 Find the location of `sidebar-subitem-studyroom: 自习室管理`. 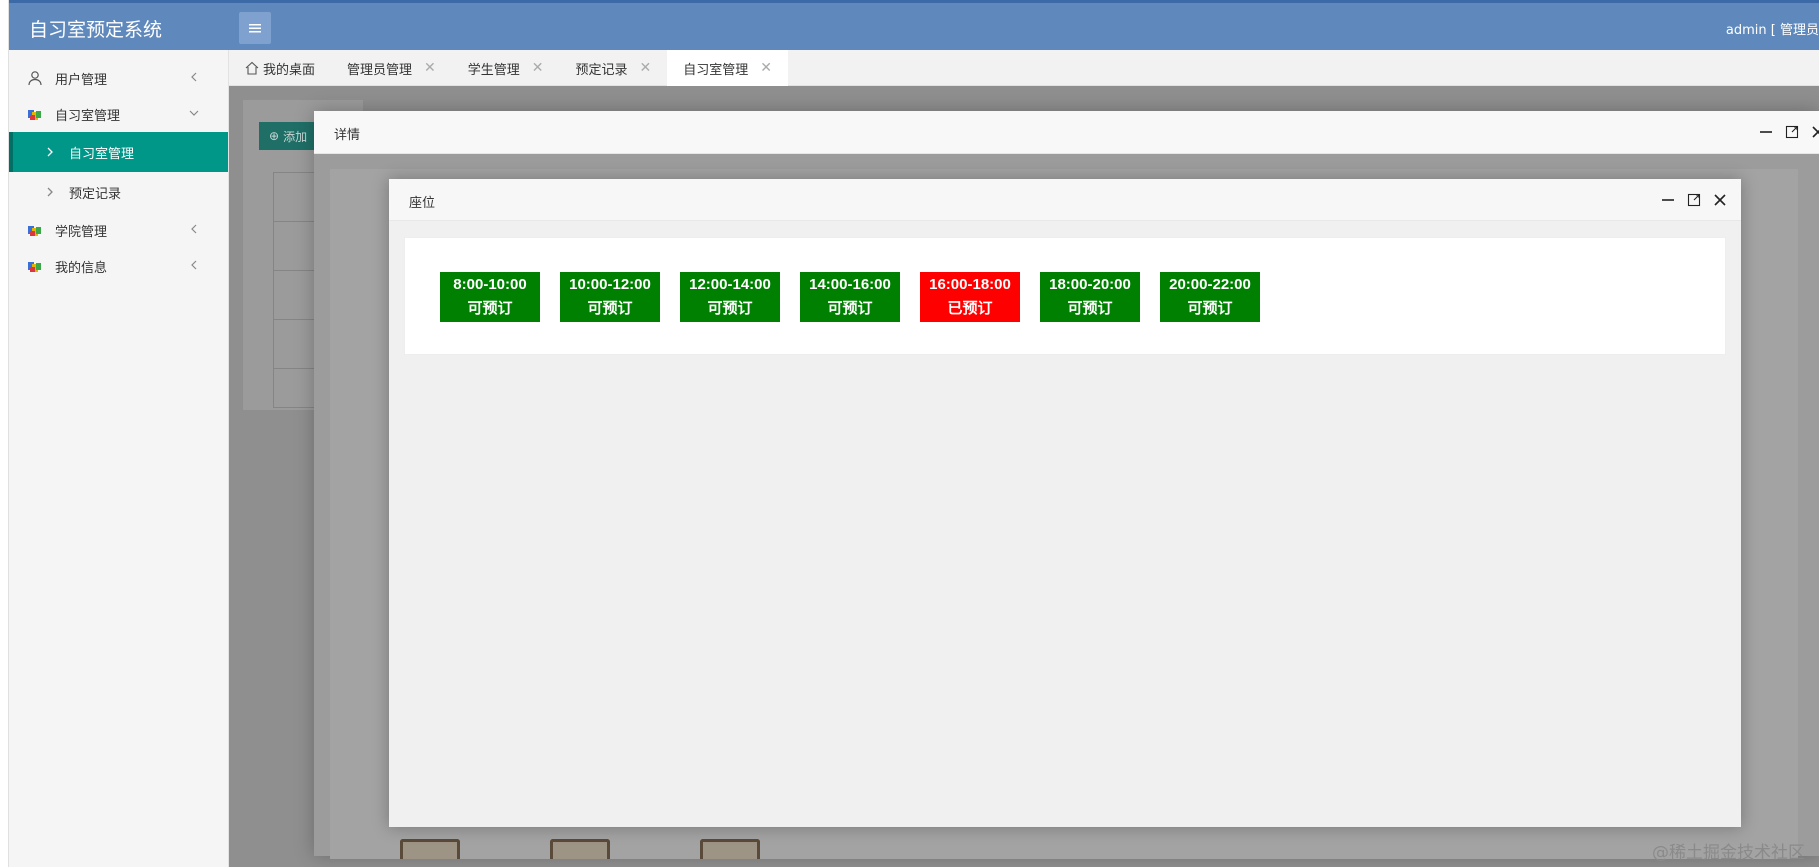

sidebar-subitem-studyroom: 自习室管理 is located at coordinates (118, 152).